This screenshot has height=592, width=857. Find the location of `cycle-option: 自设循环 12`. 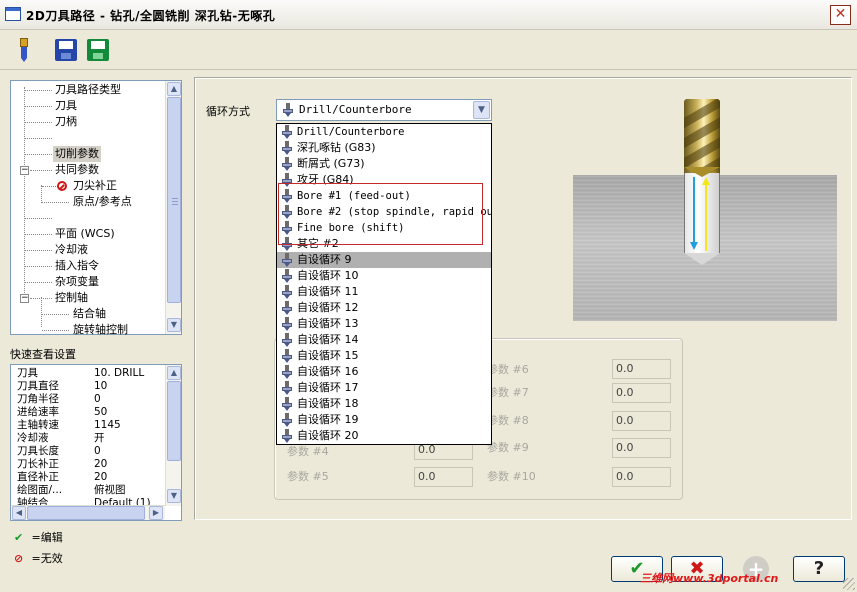

cycle-option: 自设循环 12 is located at coordinates (384, 308).